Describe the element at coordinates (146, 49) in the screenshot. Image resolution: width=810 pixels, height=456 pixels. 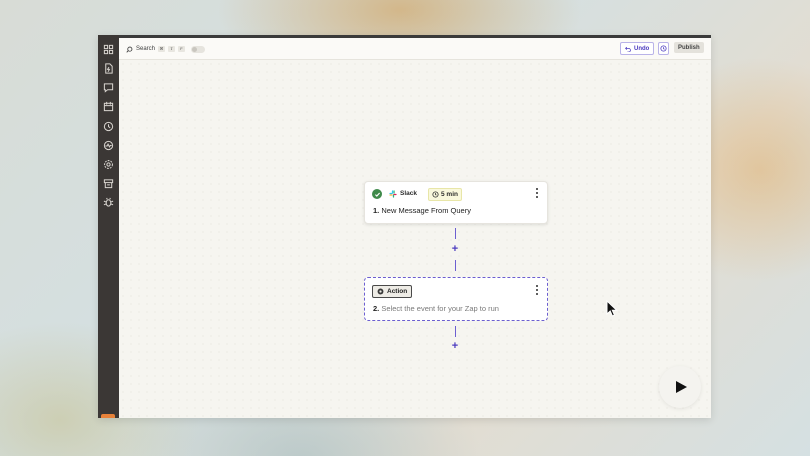
I see `search-label: Search` at that location.